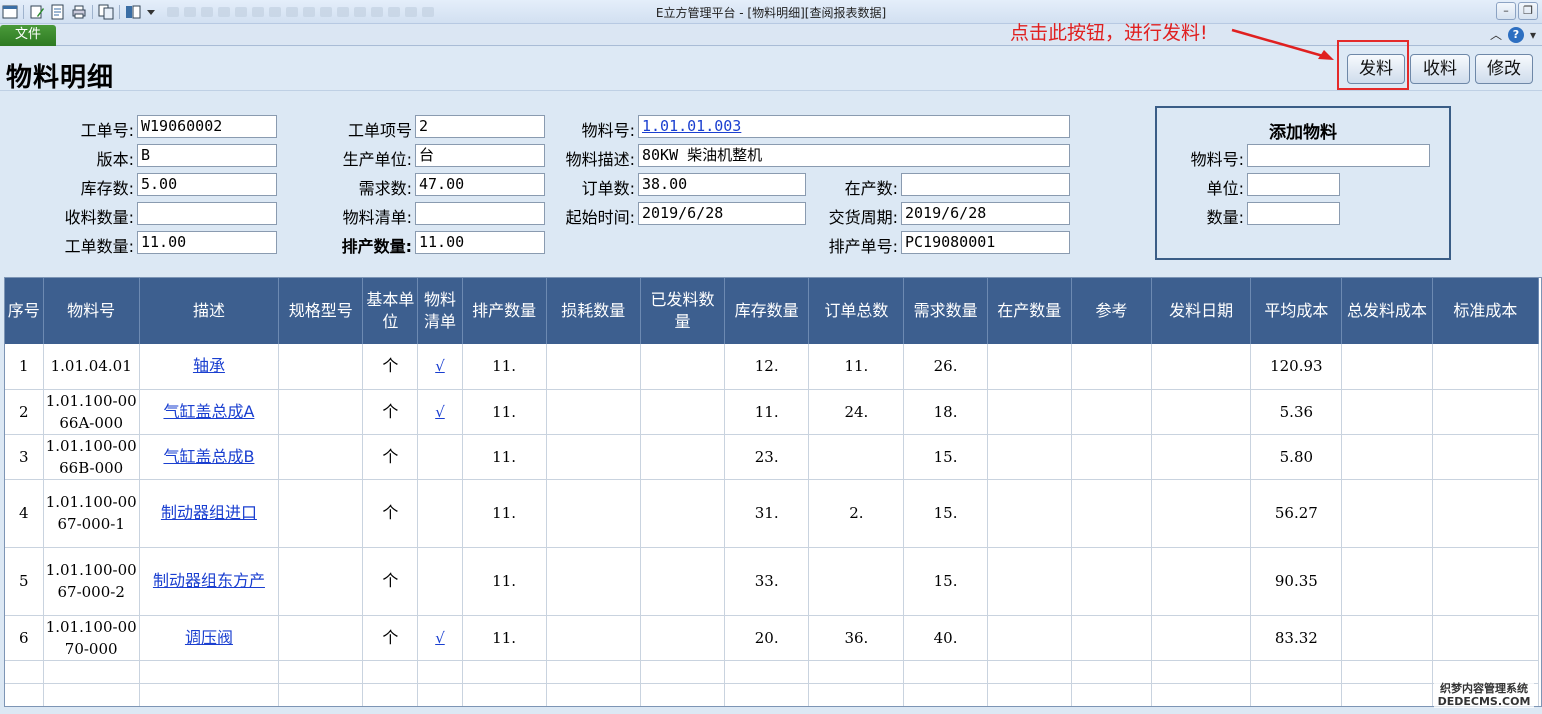  What do you see at coordinates (1029, 311) in the screenshot?
I see `column-header: 在产数量` at bounding box center [1029, 311].